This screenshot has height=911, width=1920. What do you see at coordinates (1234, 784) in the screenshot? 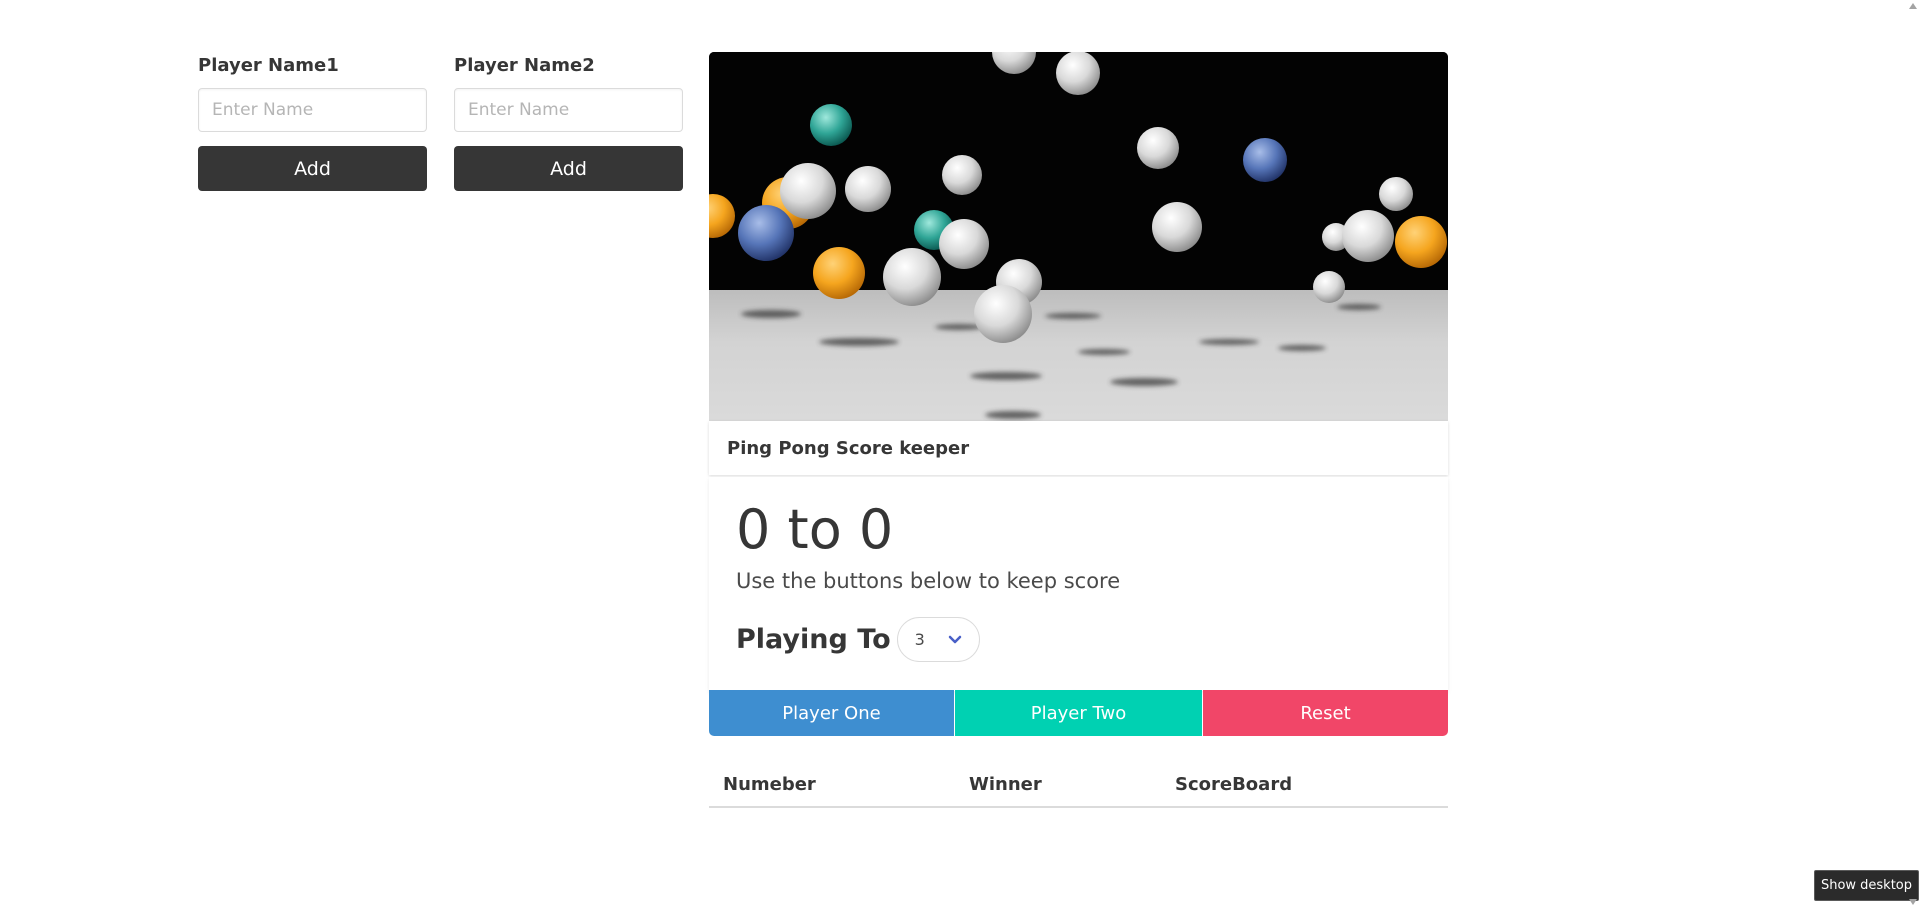
I see `column-header-scoreboard: ScoreBoard` at bounding box center [1234, 784].